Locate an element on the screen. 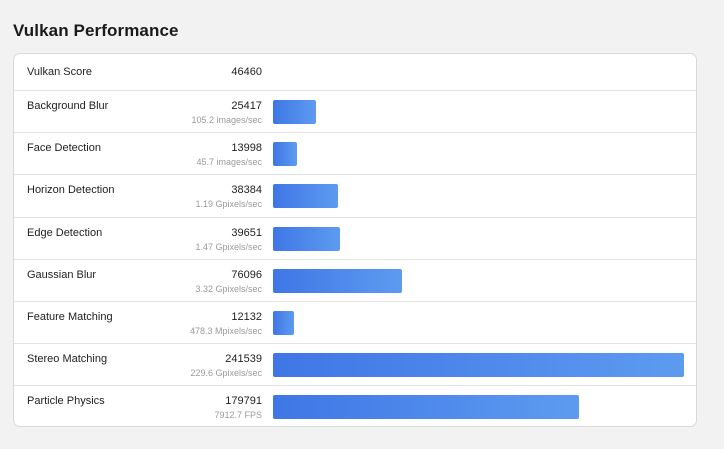 Image resolution: width=724 pixels, height=449 pixels. workload-throughput: 3.32 Gpixels/sec is located at coordinates (228, 288).